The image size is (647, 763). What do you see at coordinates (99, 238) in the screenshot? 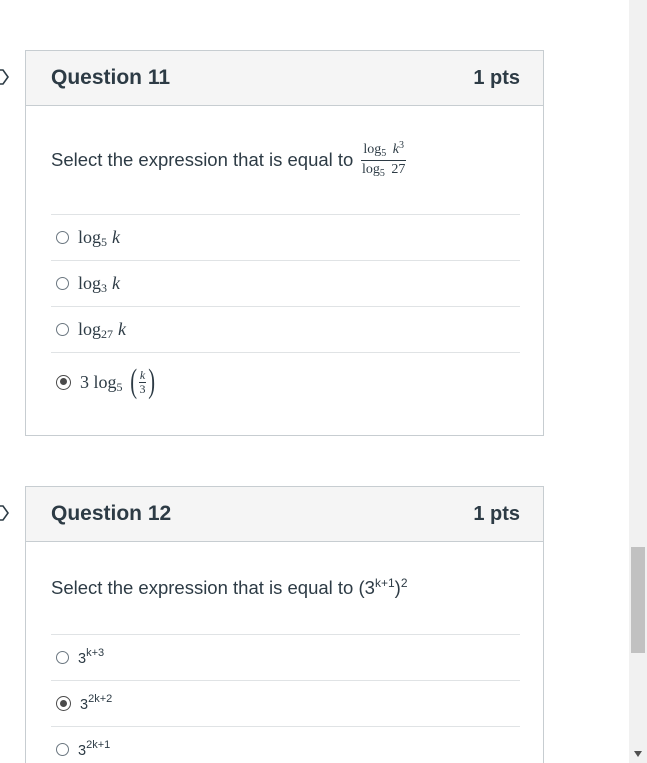
I see `answer-math: log 5 k` at bounding box center [99, 238].